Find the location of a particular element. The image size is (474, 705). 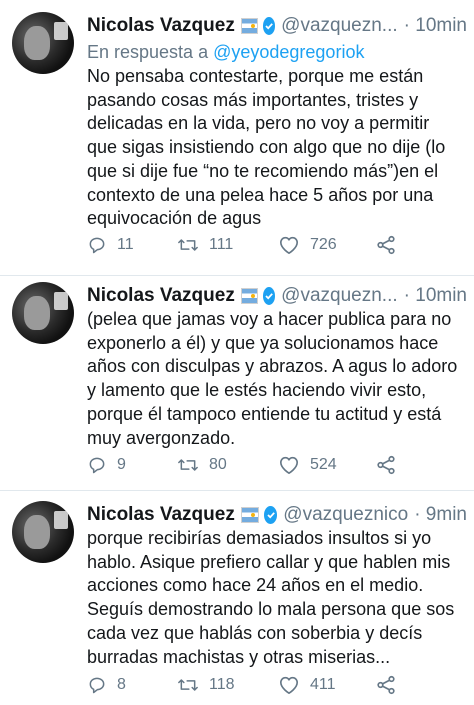

retweet-button: 80 is located at coordinates (202, 465).